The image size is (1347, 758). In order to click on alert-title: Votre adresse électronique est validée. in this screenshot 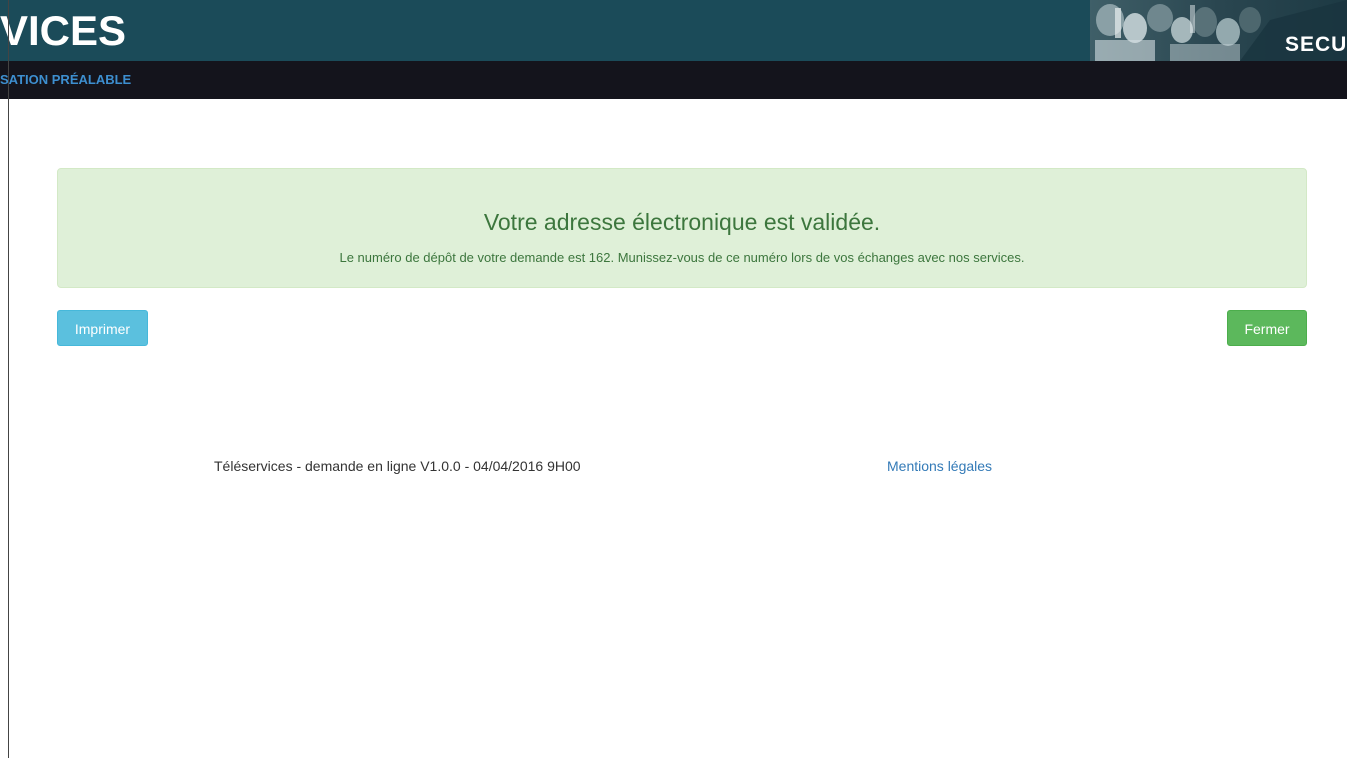, I will do `click(682, 222)`.